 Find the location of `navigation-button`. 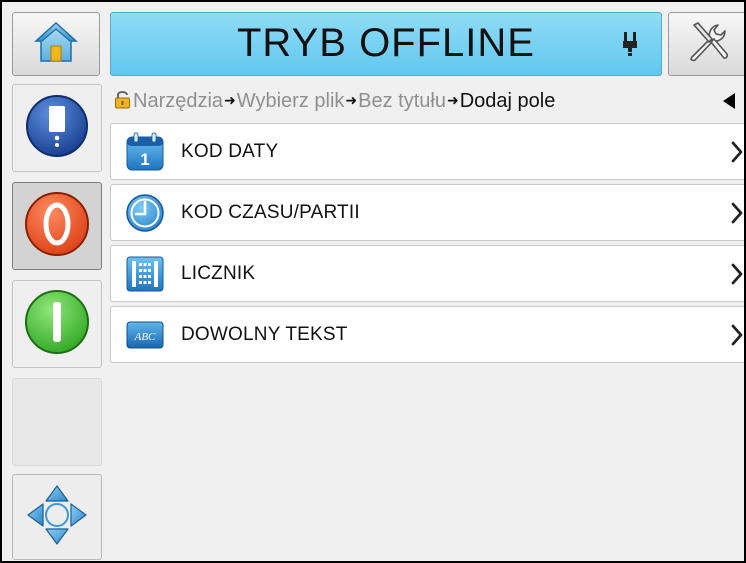

navigation-button is located at coordinates (57, 517).